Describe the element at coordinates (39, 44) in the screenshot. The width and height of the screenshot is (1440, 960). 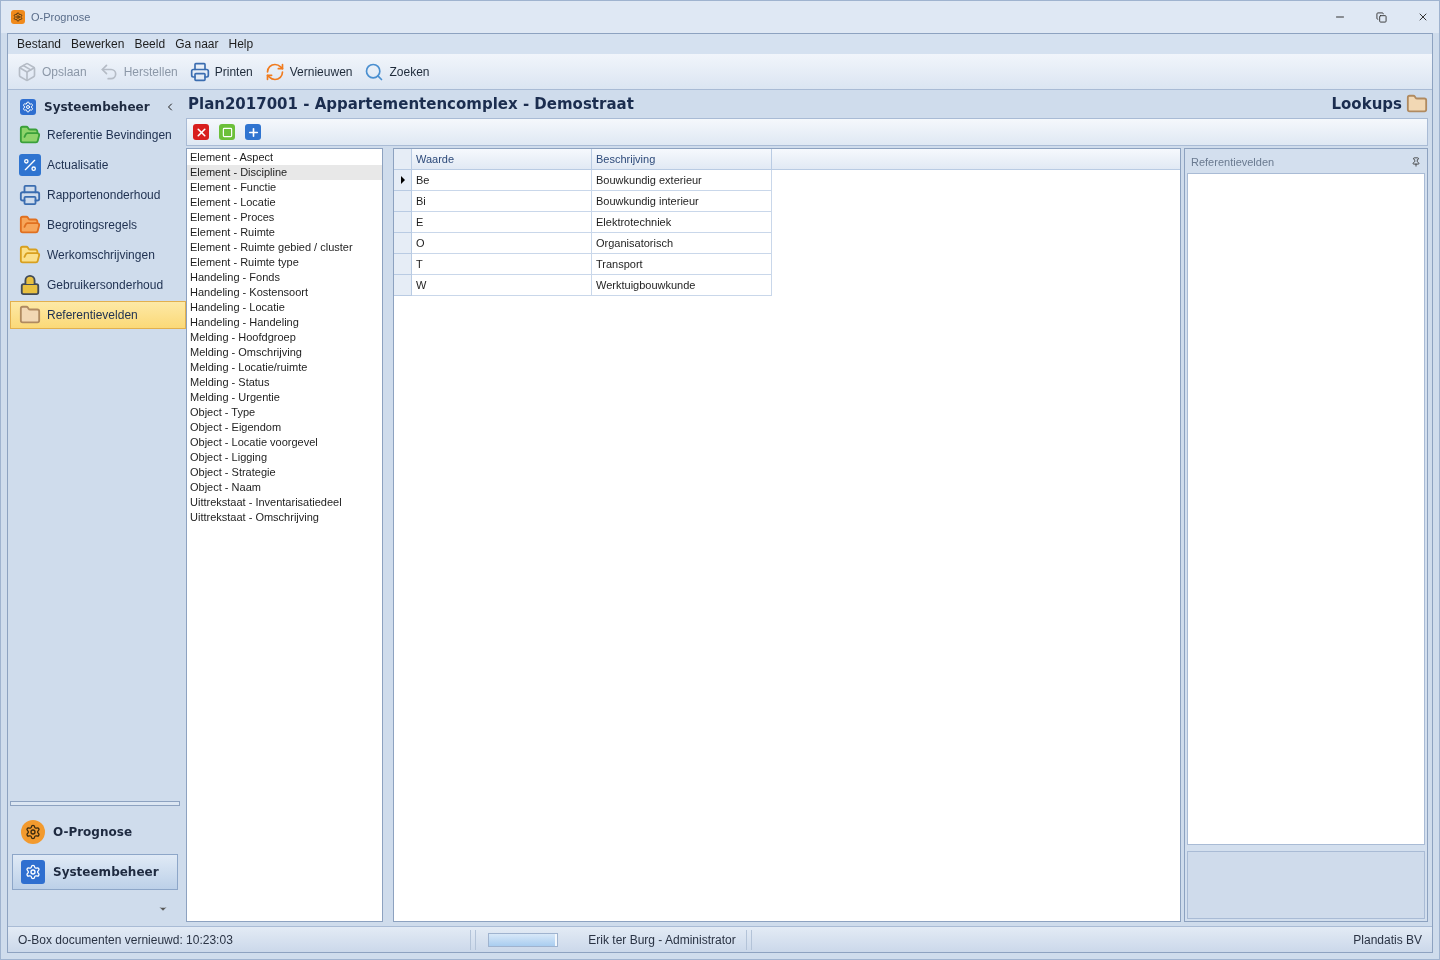
I see `menu-item: Bestand` at that location.